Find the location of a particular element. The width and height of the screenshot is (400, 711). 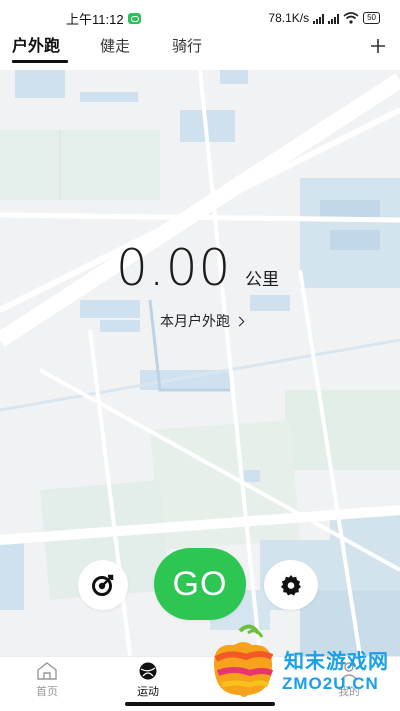

sport-type-tabs: 户外跑 健走 骑行 is located at coordinates (200, 53).